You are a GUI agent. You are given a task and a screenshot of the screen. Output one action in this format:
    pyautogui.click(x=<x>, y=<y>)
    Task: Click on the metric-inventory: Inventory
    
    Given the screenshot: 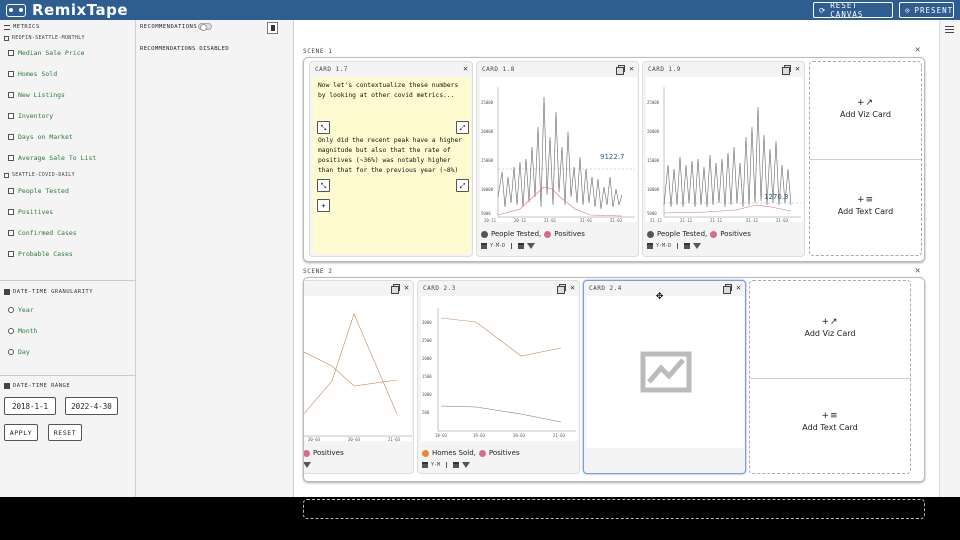 What is the action you would take?
    pyautogui.click(x=30, y=116)
    